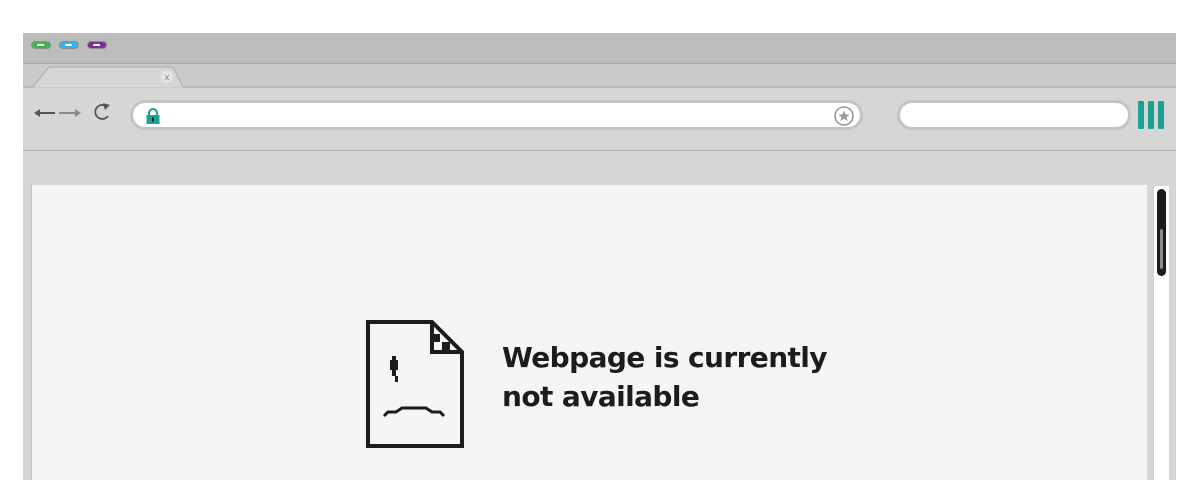 This screenshot has height=480, width=1200. Describe the element at coordinates (41, 45) in the screenshot. I see `window-control-green` at that location.